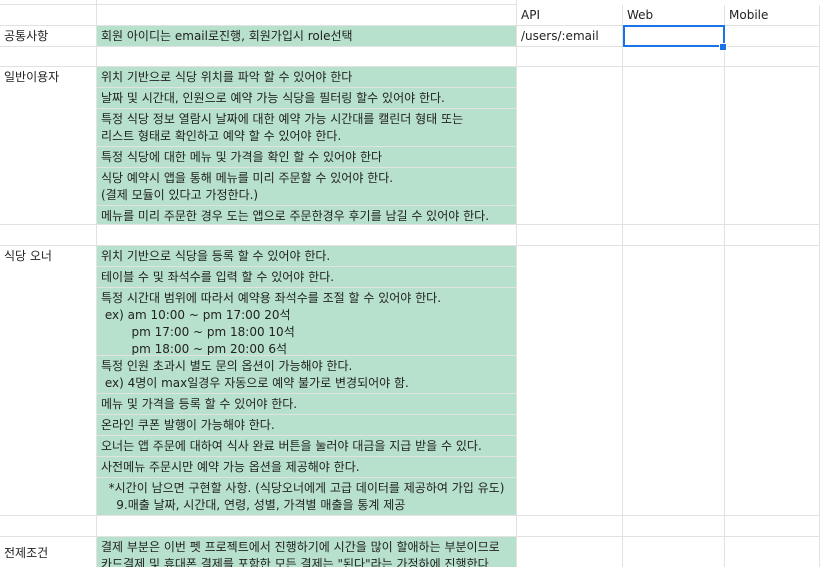 The width and height of the screenshot is (820, 567). What do you see at coordinates (723, 47) in the screenshot?
I see `fill-handle` at bounding box center [723, 47].